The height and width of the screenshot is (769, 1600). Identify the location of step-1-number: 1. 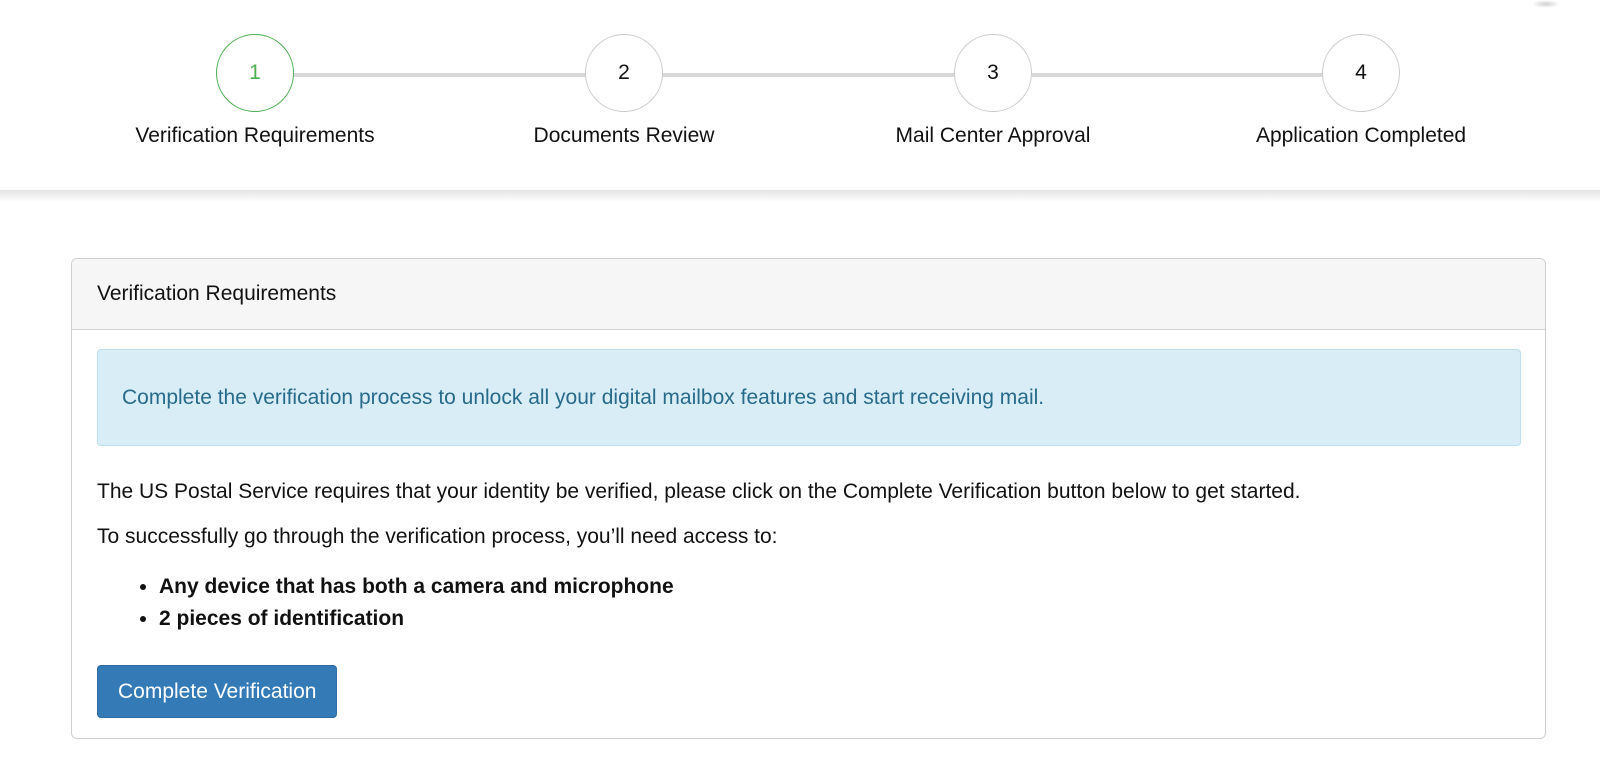
(255, 73).